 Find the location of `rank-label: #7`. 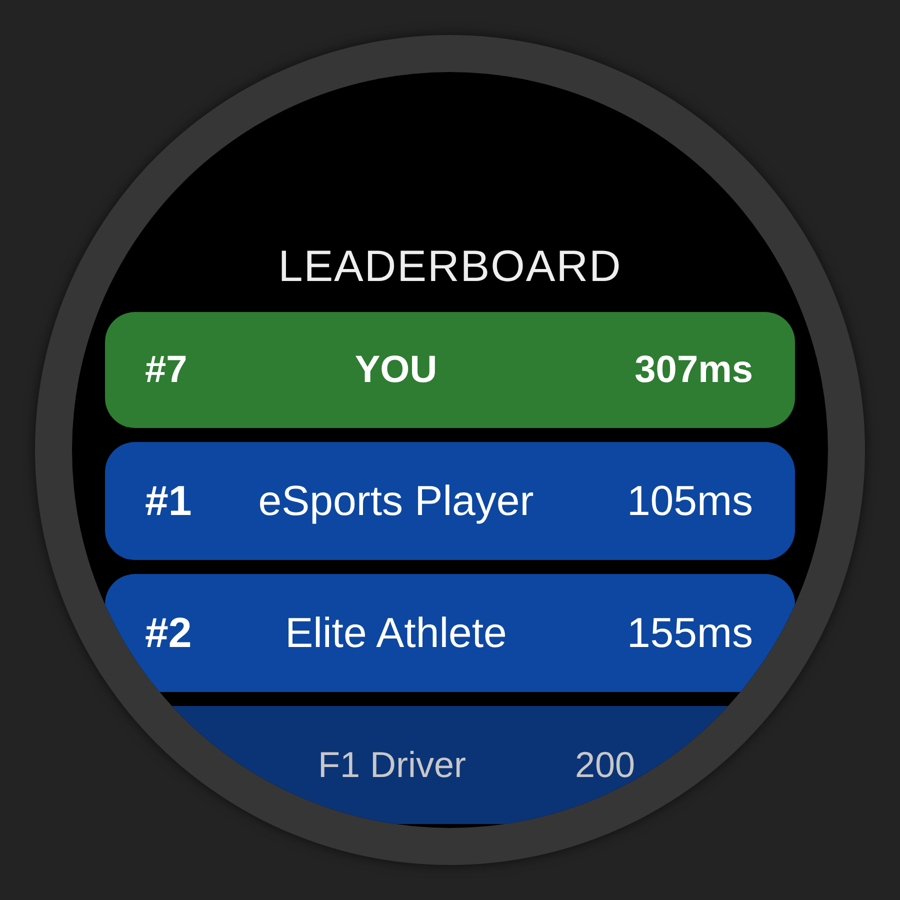

rank-label: #7 is located at coordinates (166, 370).